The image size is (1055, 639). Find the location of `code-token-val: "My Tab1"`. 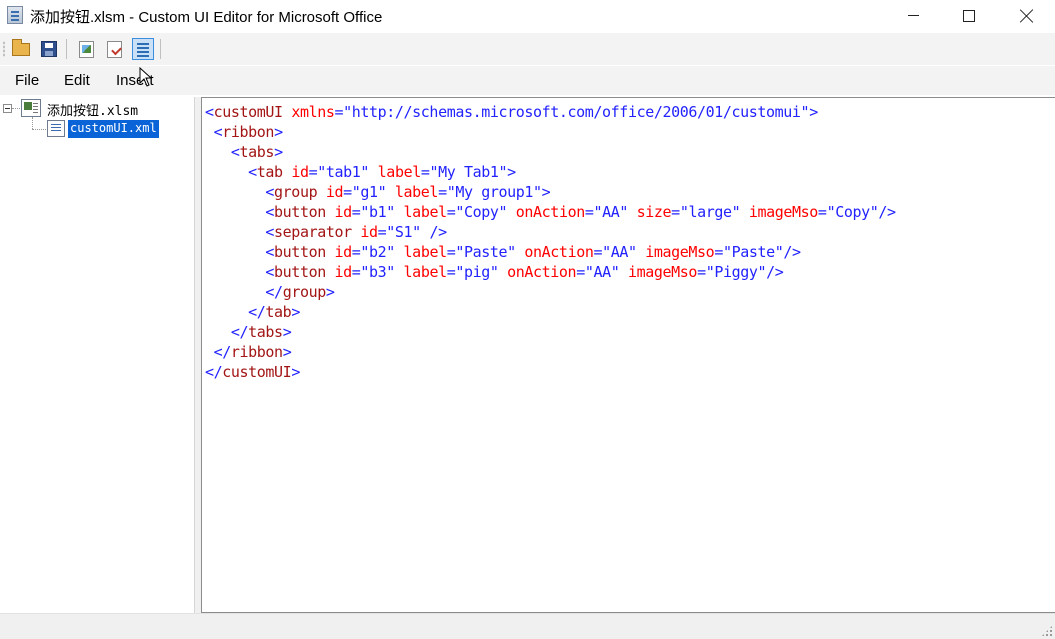

code-token-val: "My Tab1" is located at coordinates (468, 172).